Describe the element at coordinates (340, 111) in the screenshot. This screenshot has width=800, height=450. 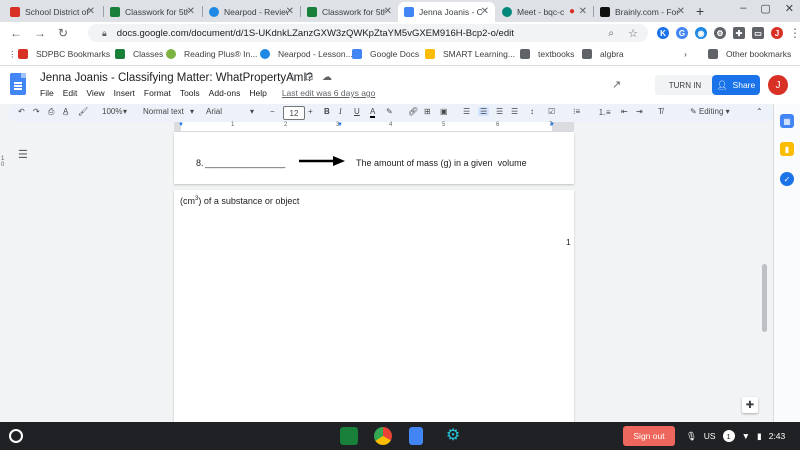
I see `italic-icon: I` at that location.